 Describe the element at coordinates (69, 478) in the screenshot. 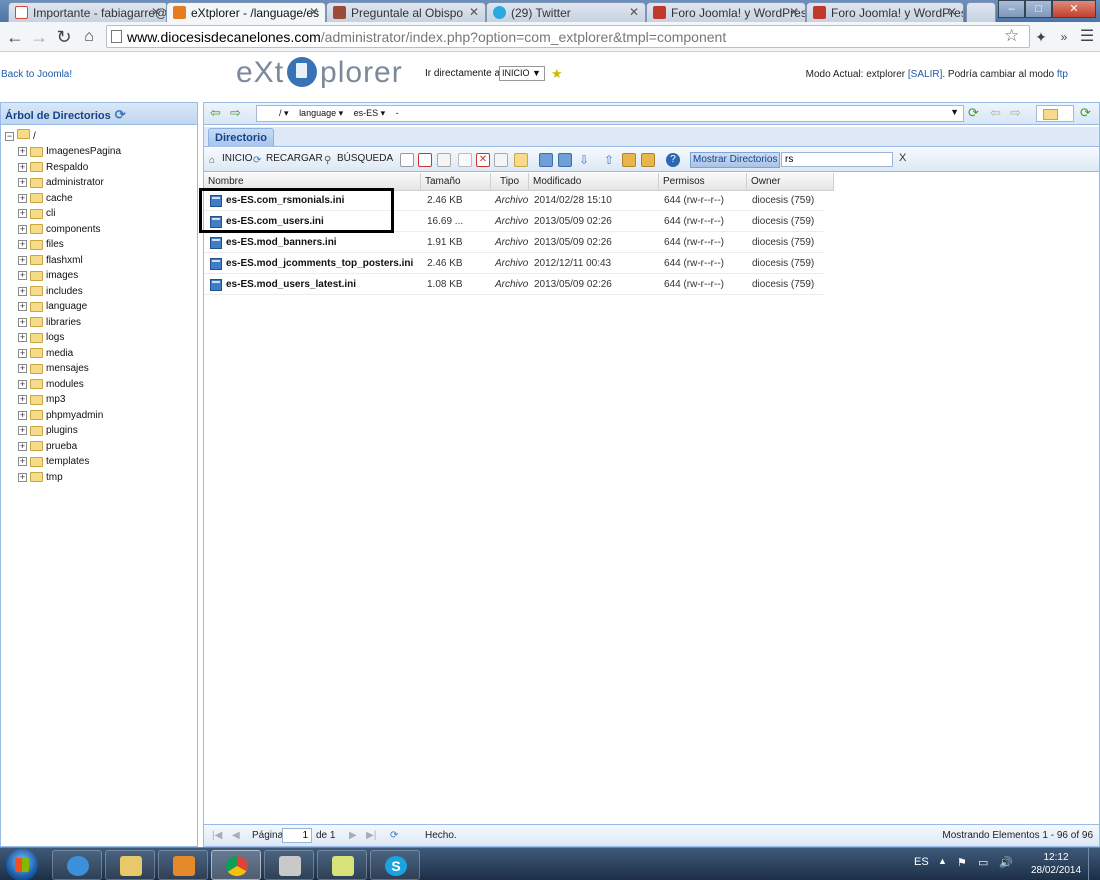

I see `tree-item-tmp: + tmp` at that location.